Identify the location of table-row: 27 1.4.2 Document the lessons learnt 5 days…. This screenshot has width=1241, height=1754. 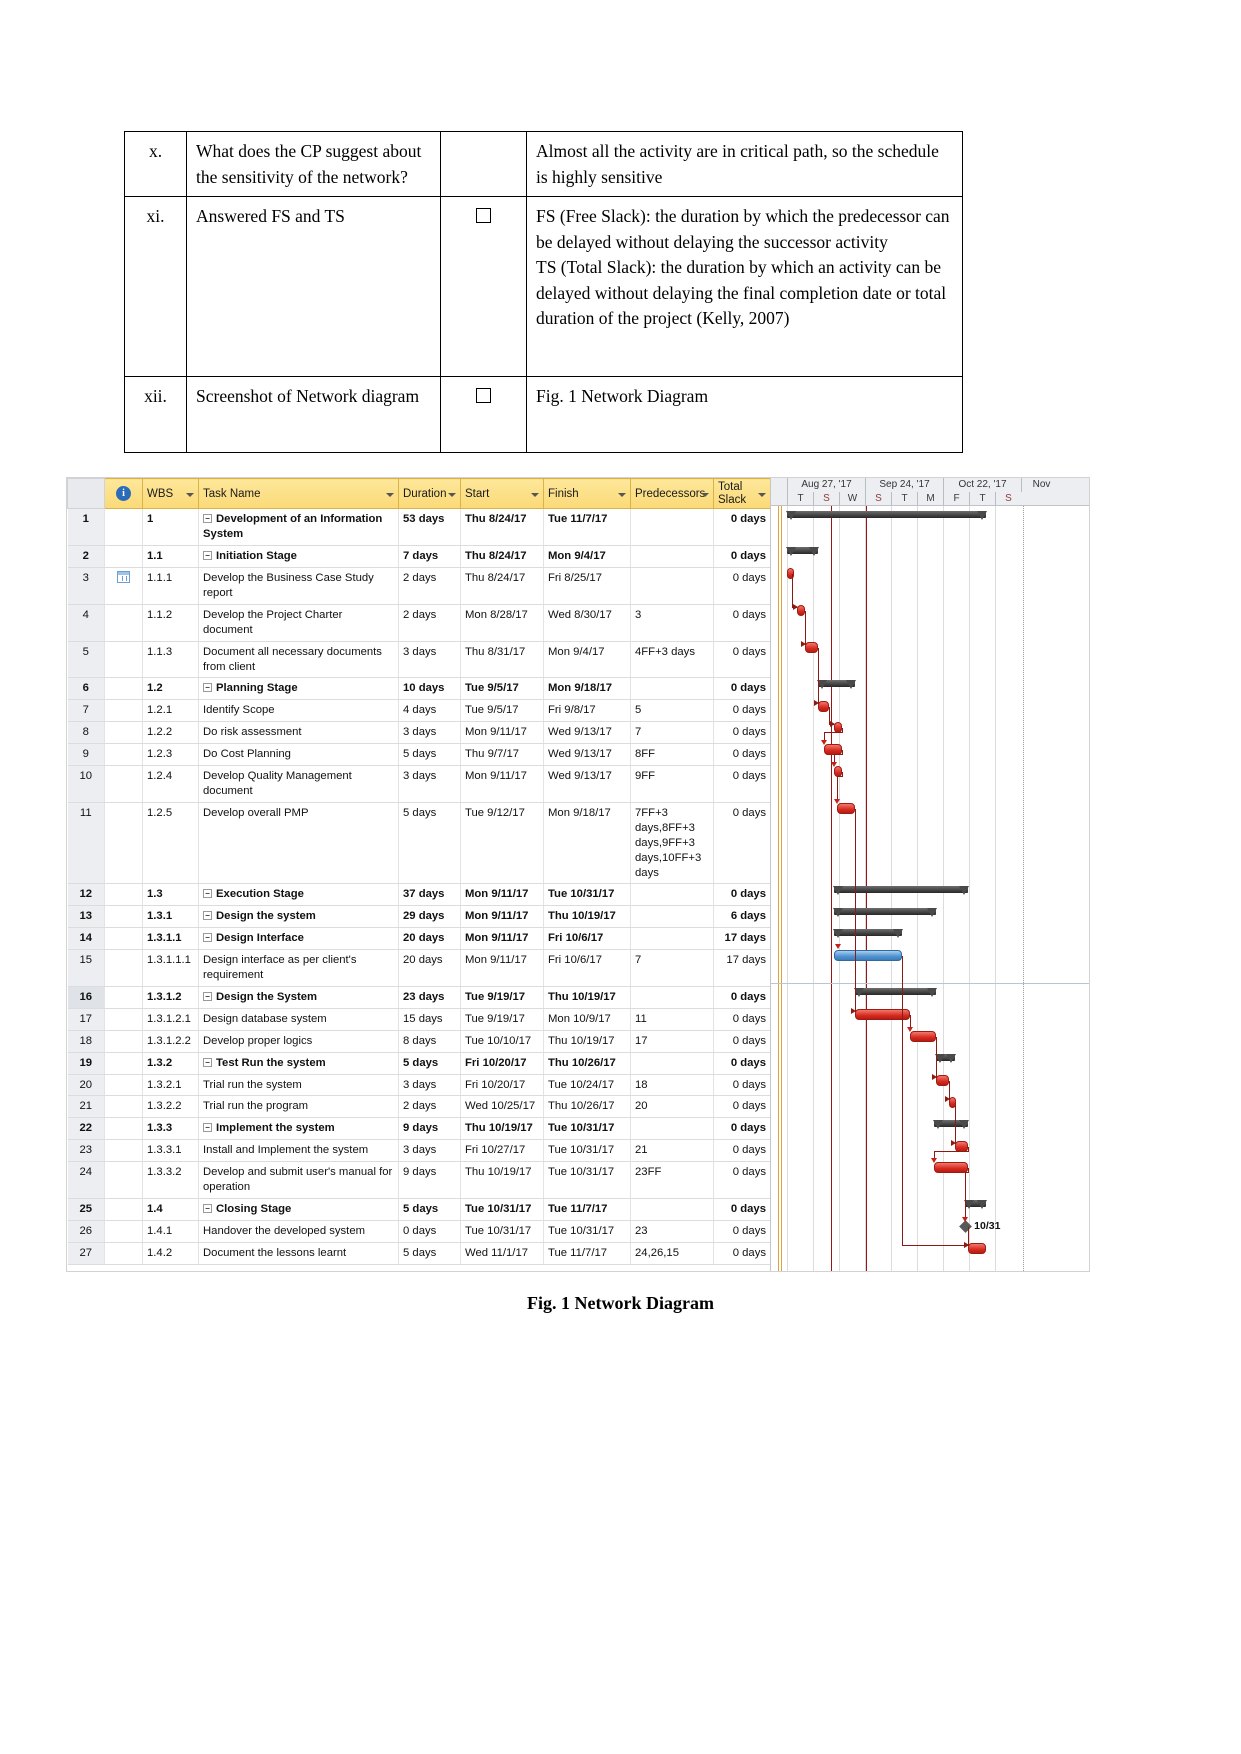
(419, 1253).